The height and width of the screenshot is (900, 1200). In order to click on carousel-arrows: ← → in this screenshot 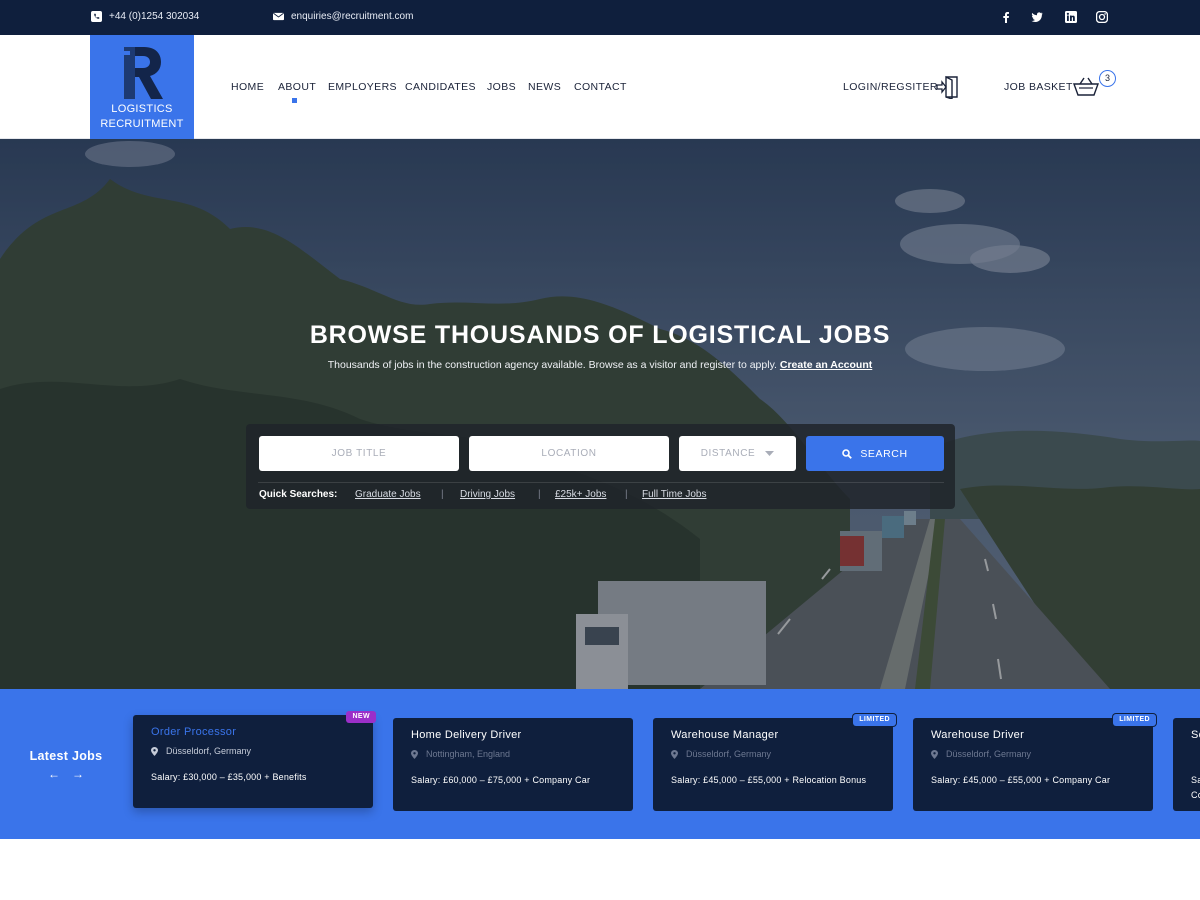, I will do `click(68, 774)`.